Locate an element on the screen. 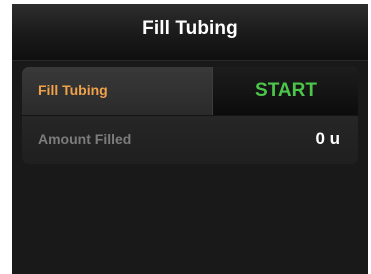 The height and width of the screenshot is (274, 371). start-button: START is located at coordinates (285, 91).